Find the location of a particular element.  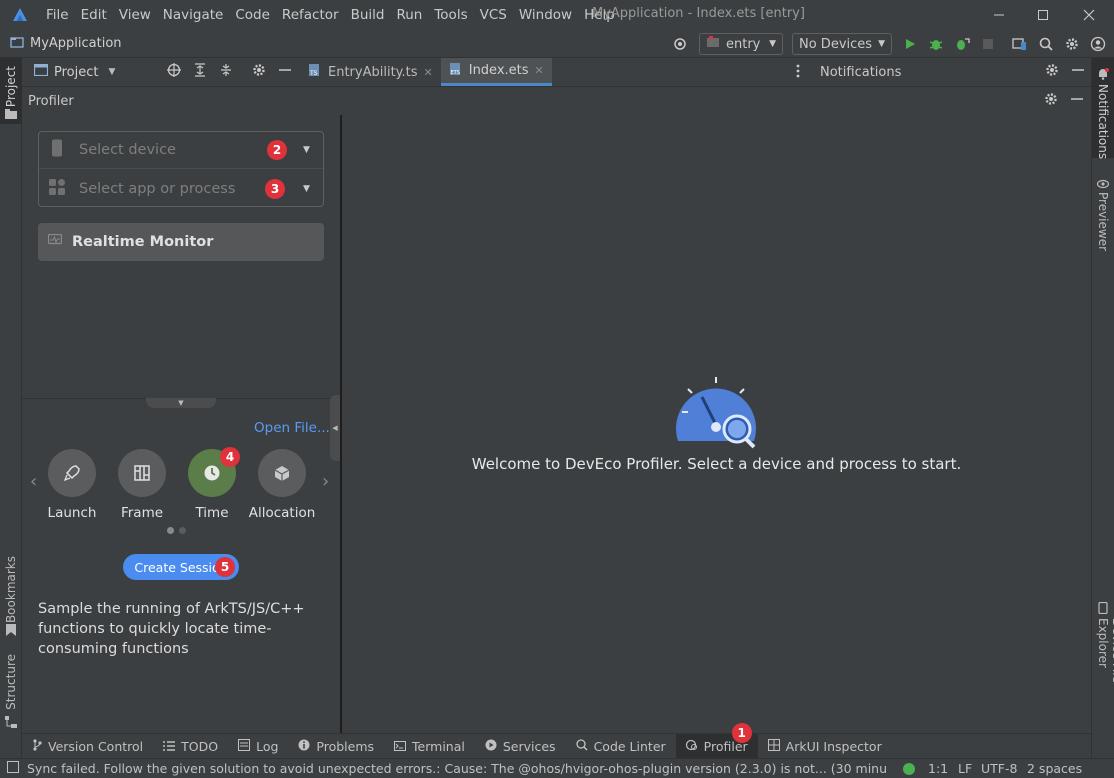

realtime-monitor-button: Realtime Monitor is located at coordinates (181, 242).